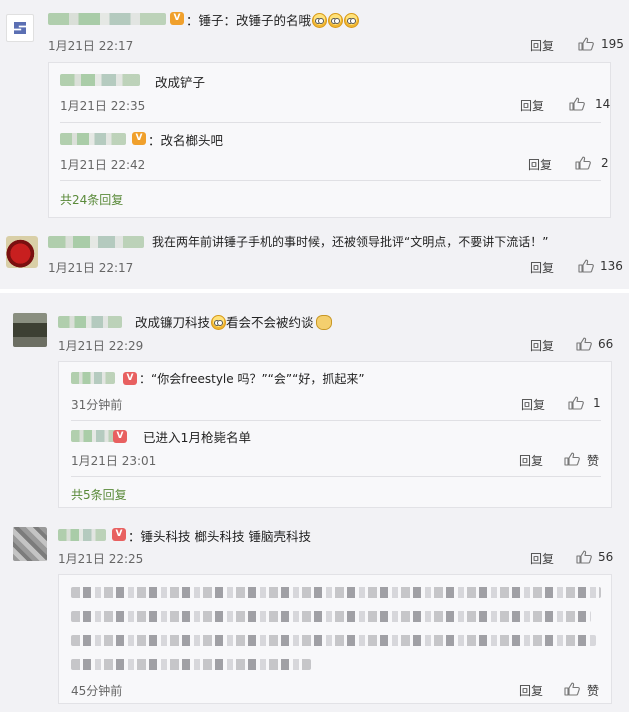 The image size is (629, 712). I want to click on more-replies-link: 共24条回复, so click(91, 199).